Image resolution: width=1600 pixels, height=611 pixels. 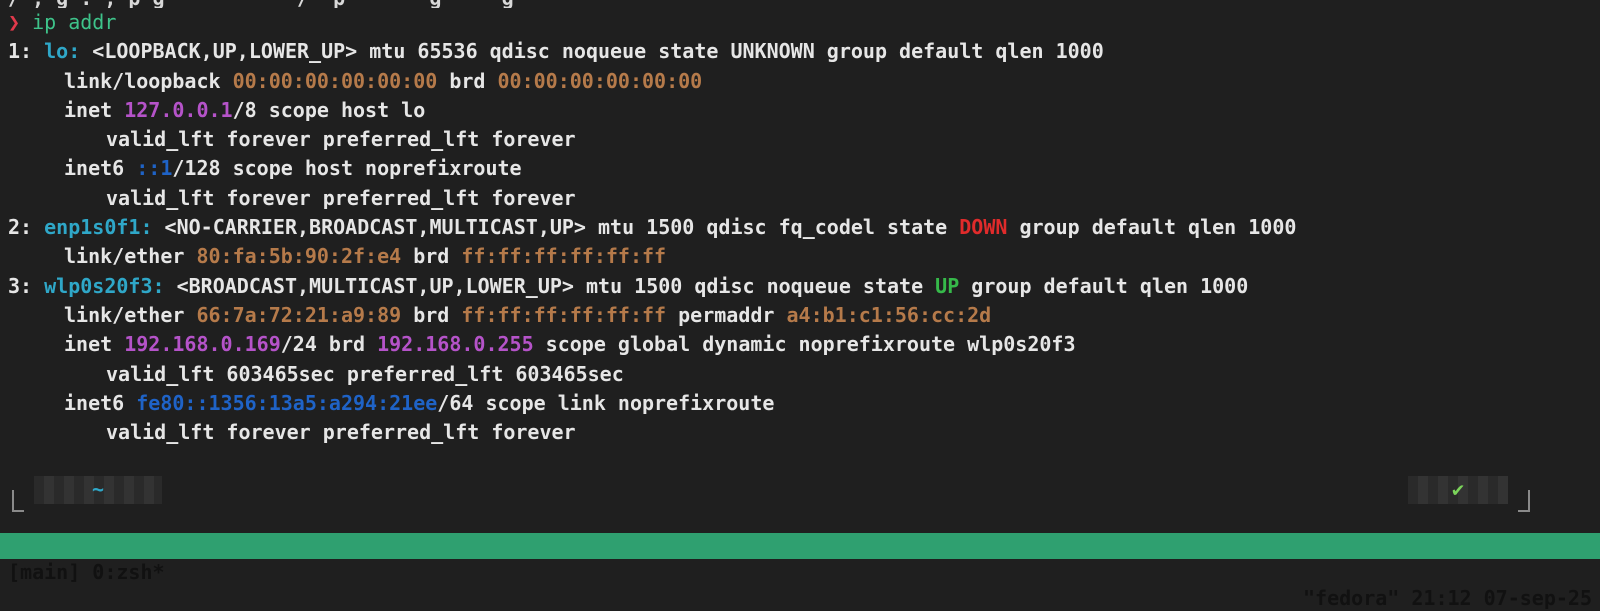 What do you see at coordinates (178, 109) in the screenshot?
I see `ipv4-address: 127.0.0.1` at bounding box center [178, 109].